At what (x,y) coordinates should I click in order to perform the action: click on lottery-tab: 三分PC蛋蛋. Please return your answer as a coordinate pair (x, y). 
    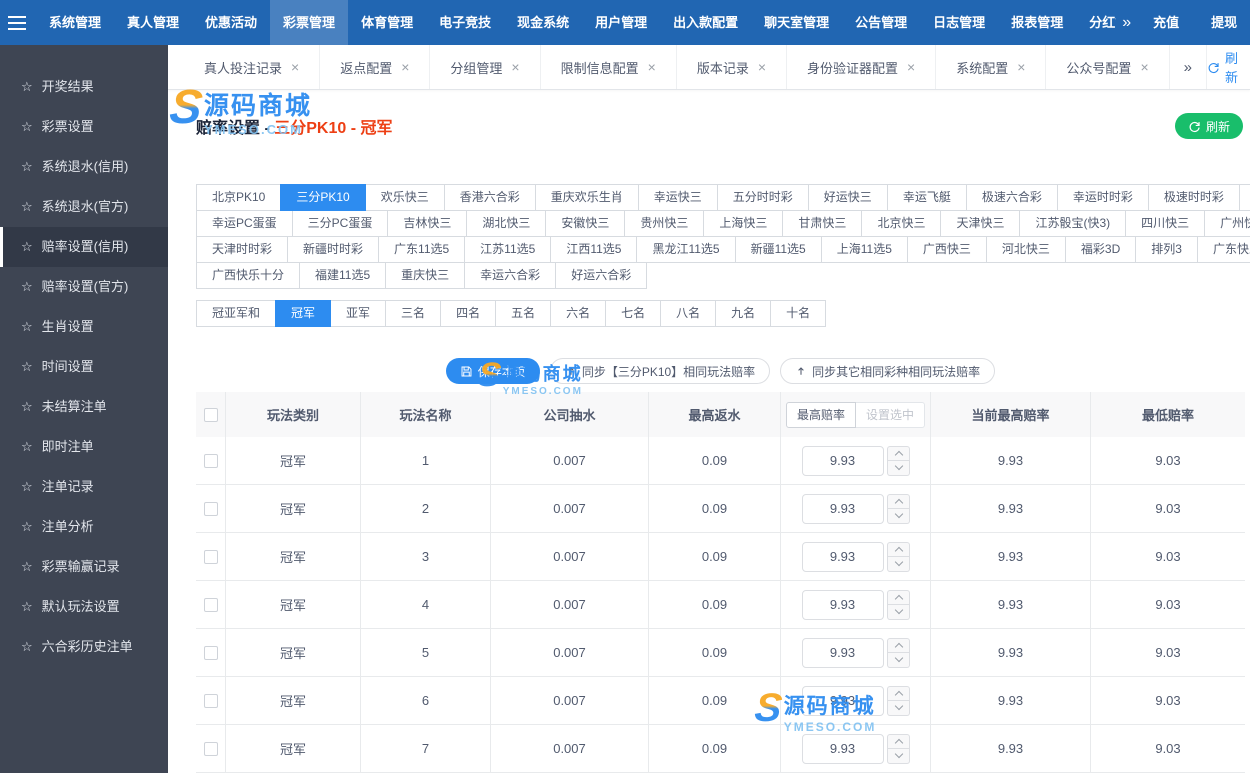
    Looking at the image, I should click on (340, 223).